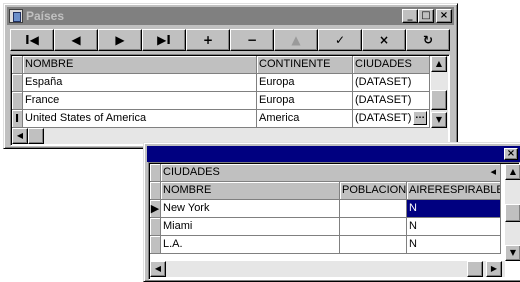  I want to click on cell-nombre: United States of America, so click(140, 119).